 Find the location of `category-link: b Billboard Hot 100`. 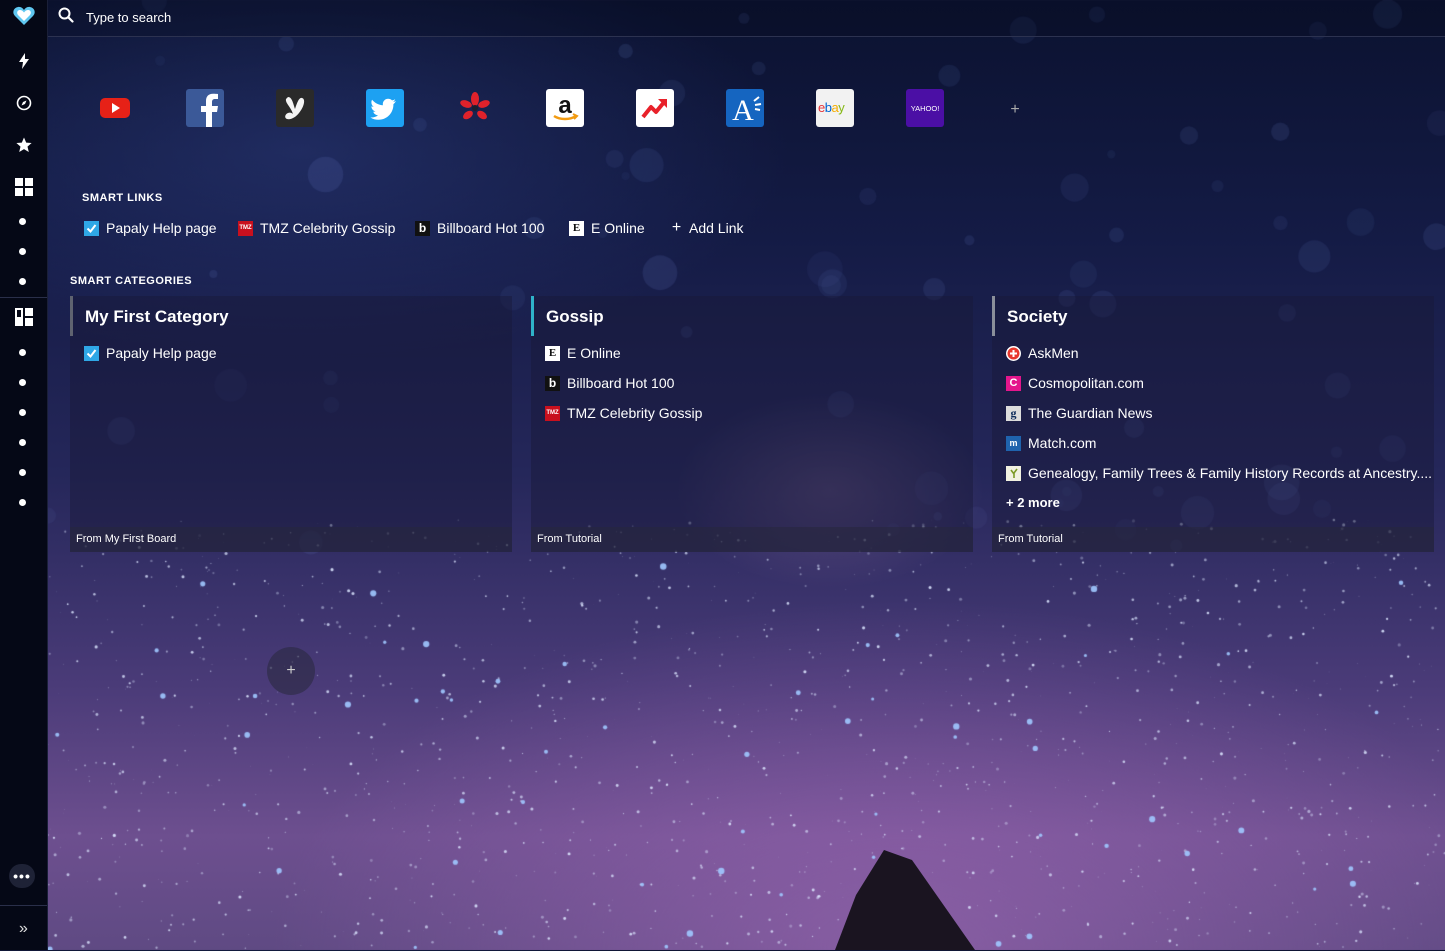

category-link: b Billboard Hot 100 is located at coordinates (609, 383).